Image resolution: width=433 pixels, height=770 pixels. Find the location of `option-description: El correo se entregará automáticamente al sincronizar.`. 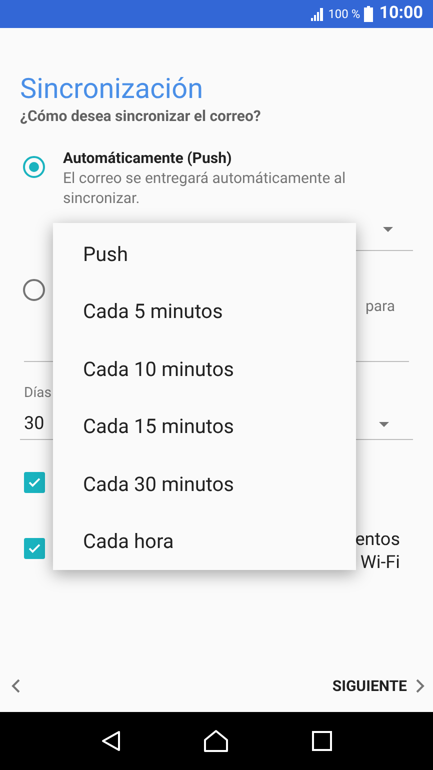

option-description: El correo se entregará automáticamente al sincronizar. is located at coordinates (205, 188).